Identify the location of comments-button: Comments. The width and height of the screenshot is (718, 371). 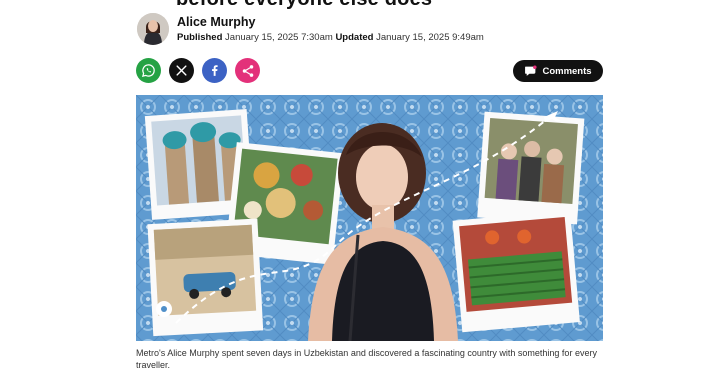
(558, 71).